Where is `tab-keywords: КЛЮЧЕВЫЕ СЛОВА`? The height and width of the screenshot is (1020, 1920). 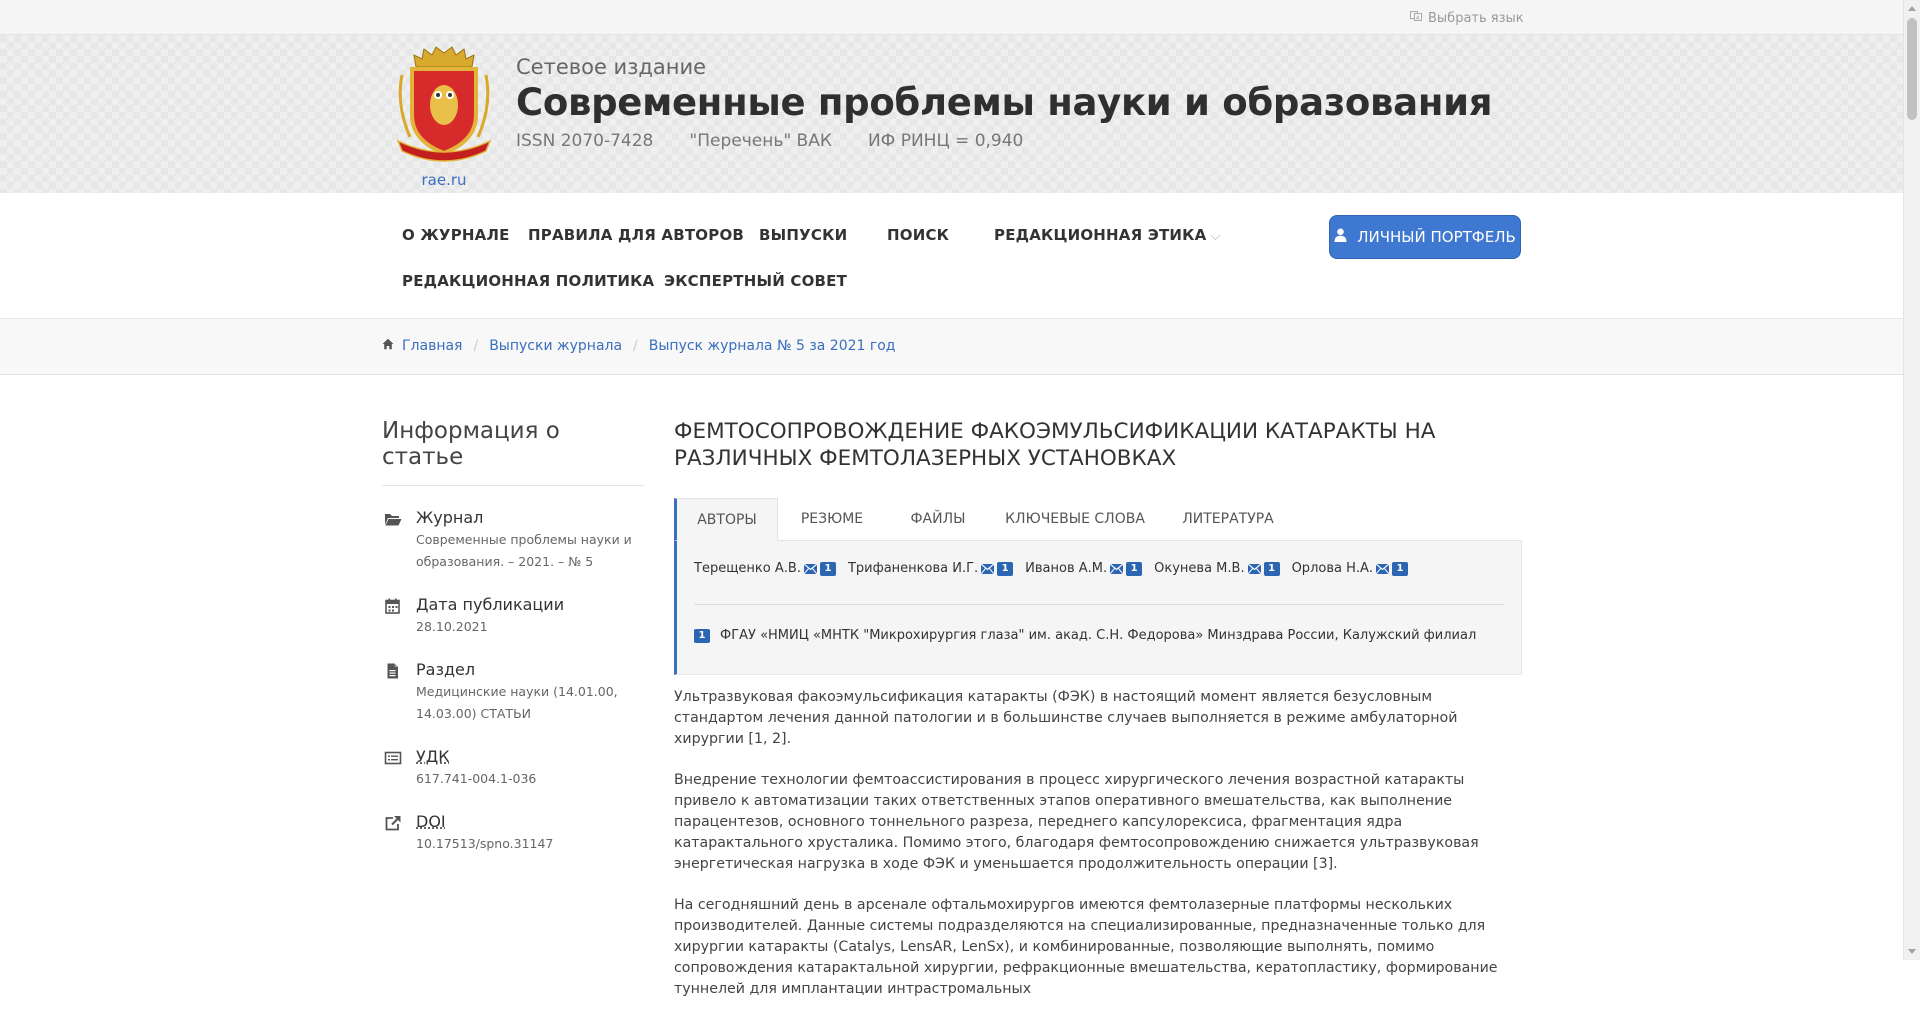
tab-keywords: КЛЮЧЕВЫЕ СЛОВА is located at coordinates (1075, 519).